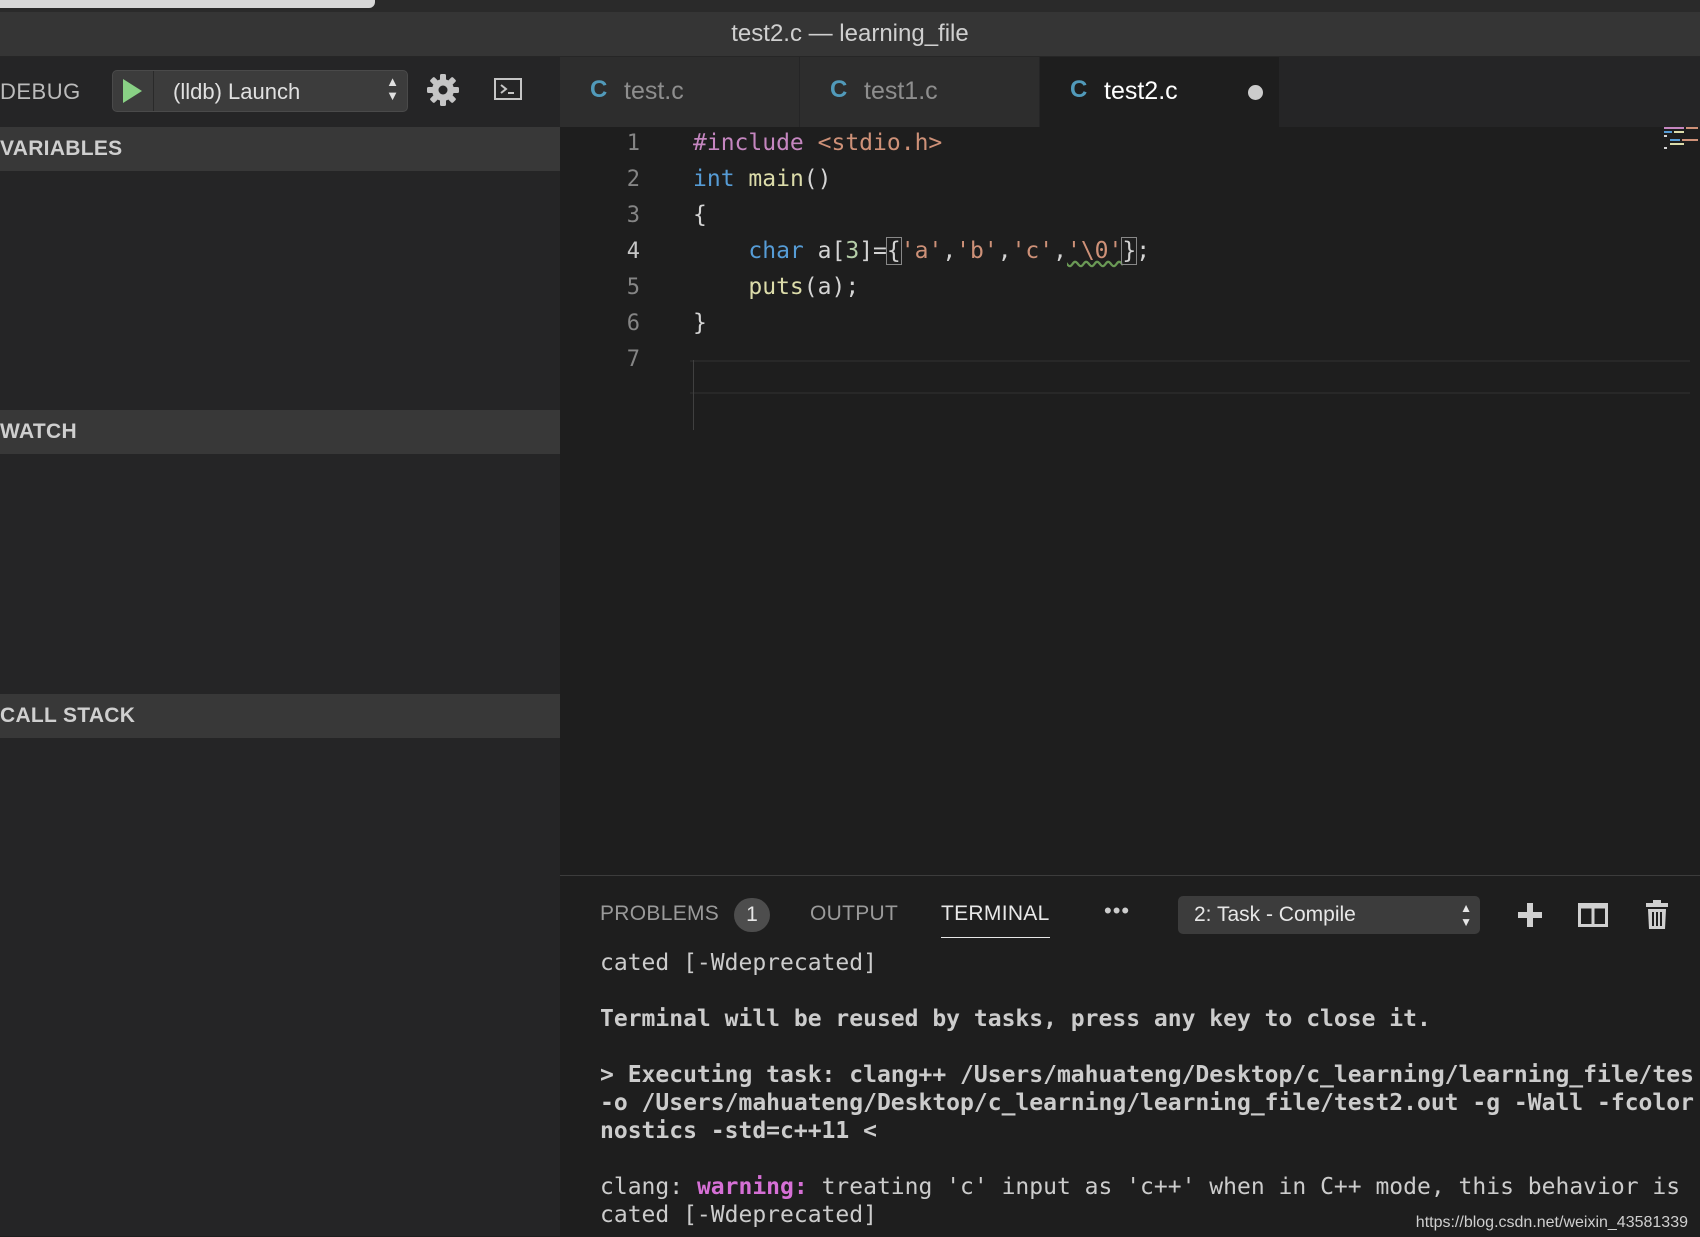  I want to click on section-watch-label: WATCH, so click(38, 431).